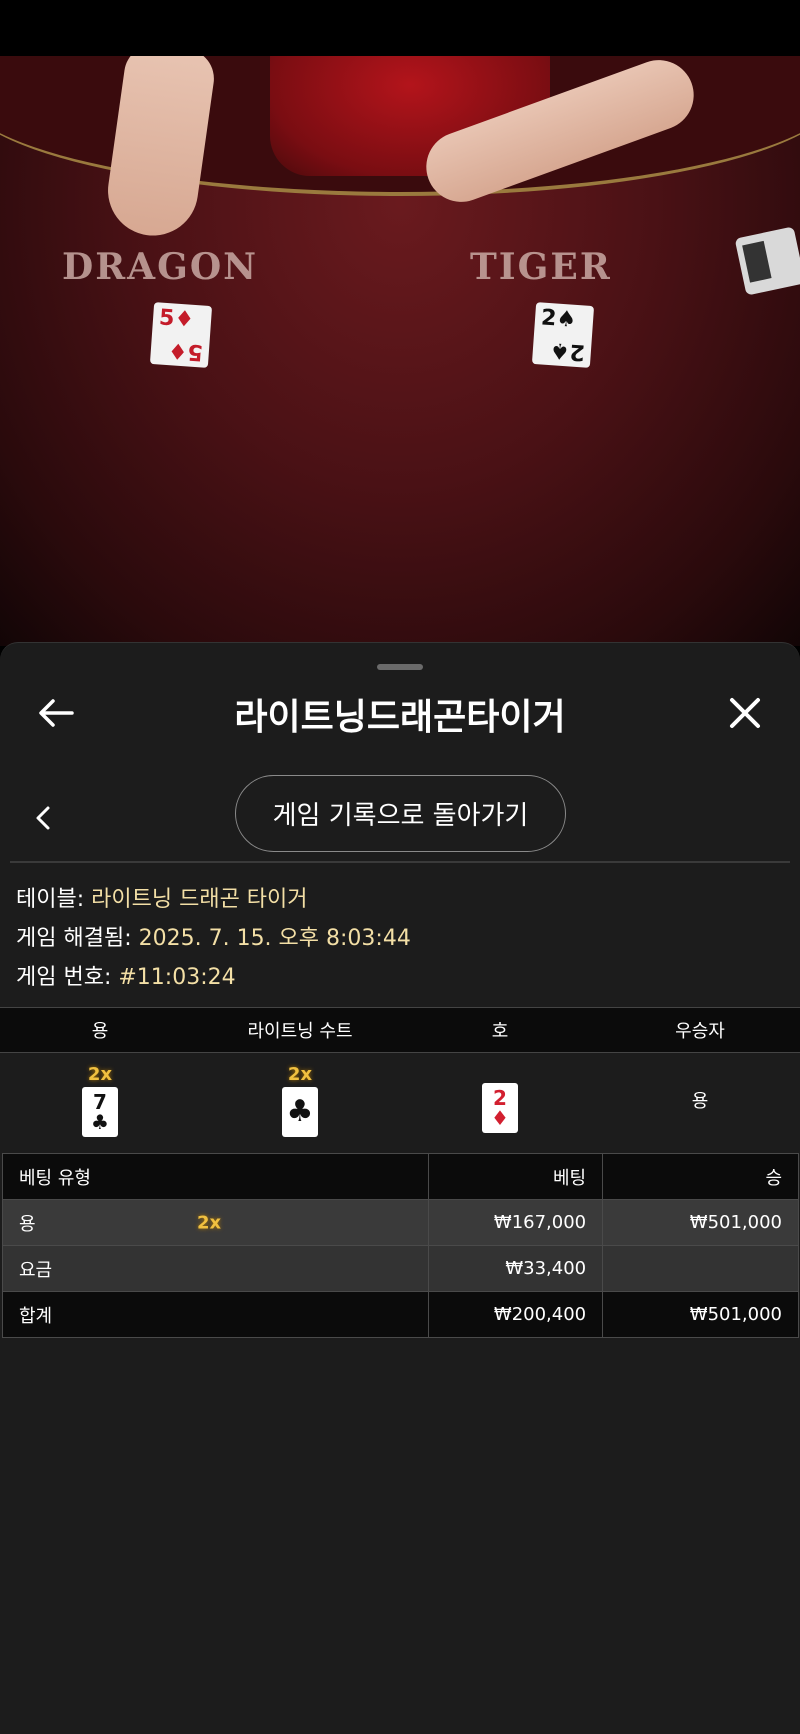 The width and height of the screenshot is (800, 1734). What do you see at coordinates (700, 1268) in the screenshot?
I see `win-amount-cell` at bounding box center [700, 1268].